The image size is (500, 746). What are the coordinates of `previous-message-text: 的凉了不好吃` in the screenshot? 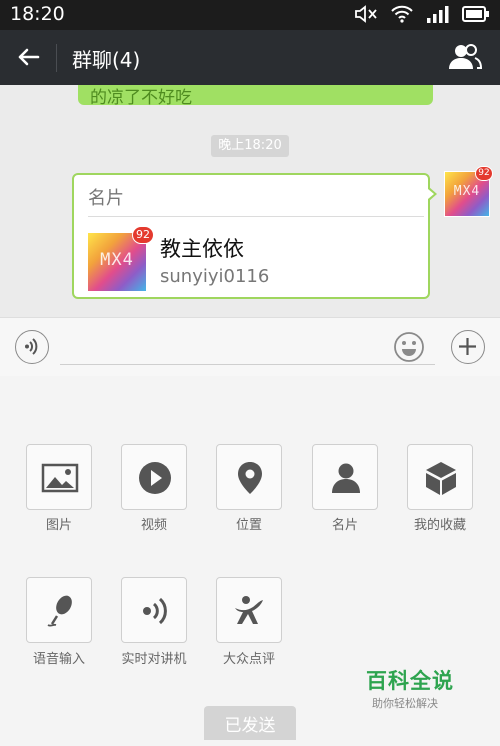 It's located at (141, 98).